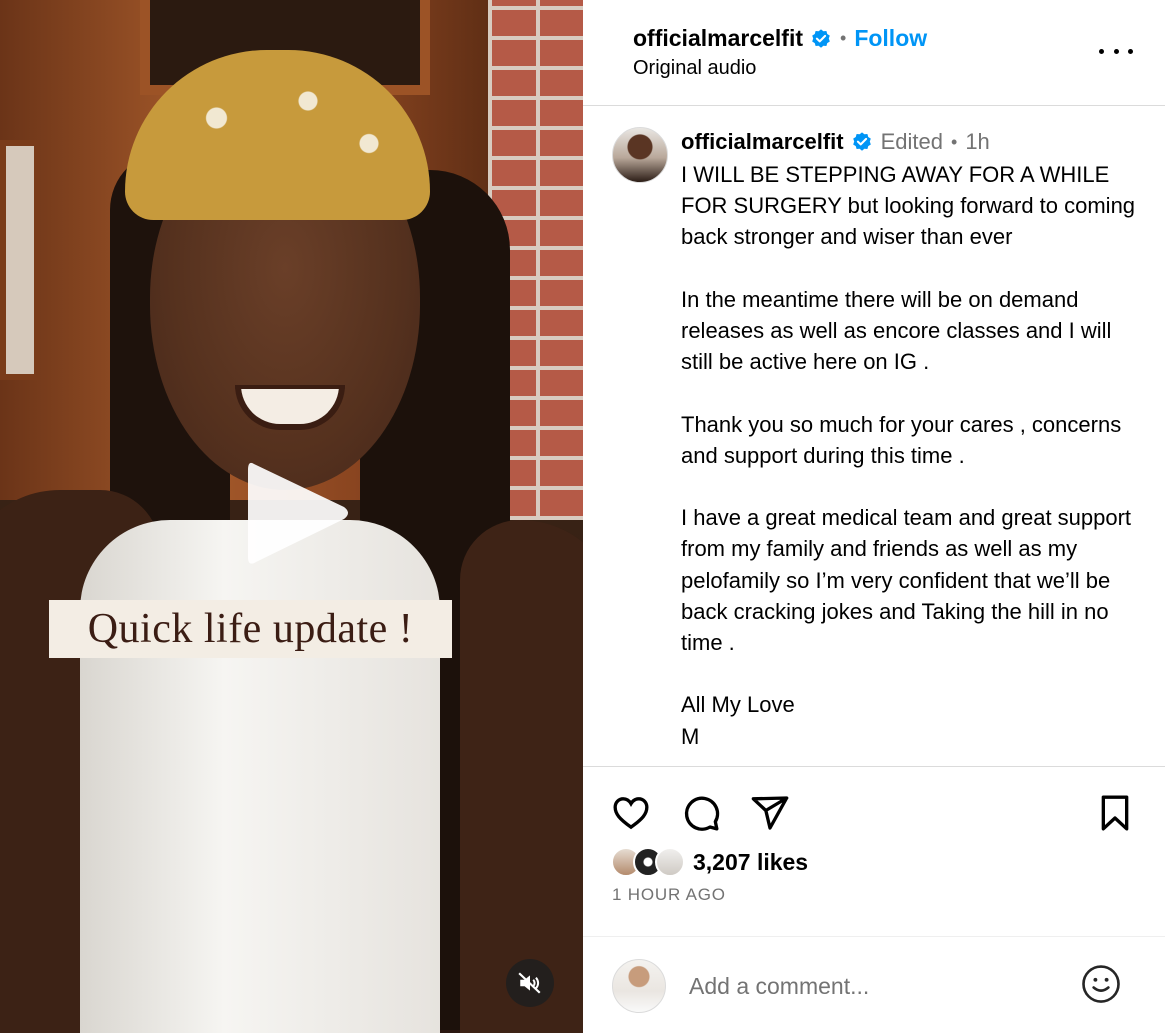  What do you see at coordinates (874, 851) in the screenshot?
I see `action-bar: 3,207 likes 1 HOUR AGO` at bounding box center [874, 851].